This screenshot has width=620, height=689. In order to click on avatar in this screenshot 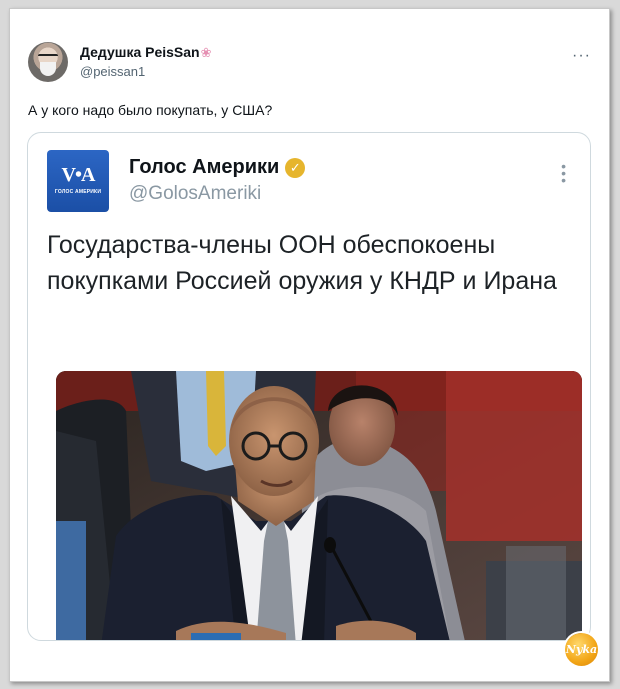, I will do `click(48, 62)`.